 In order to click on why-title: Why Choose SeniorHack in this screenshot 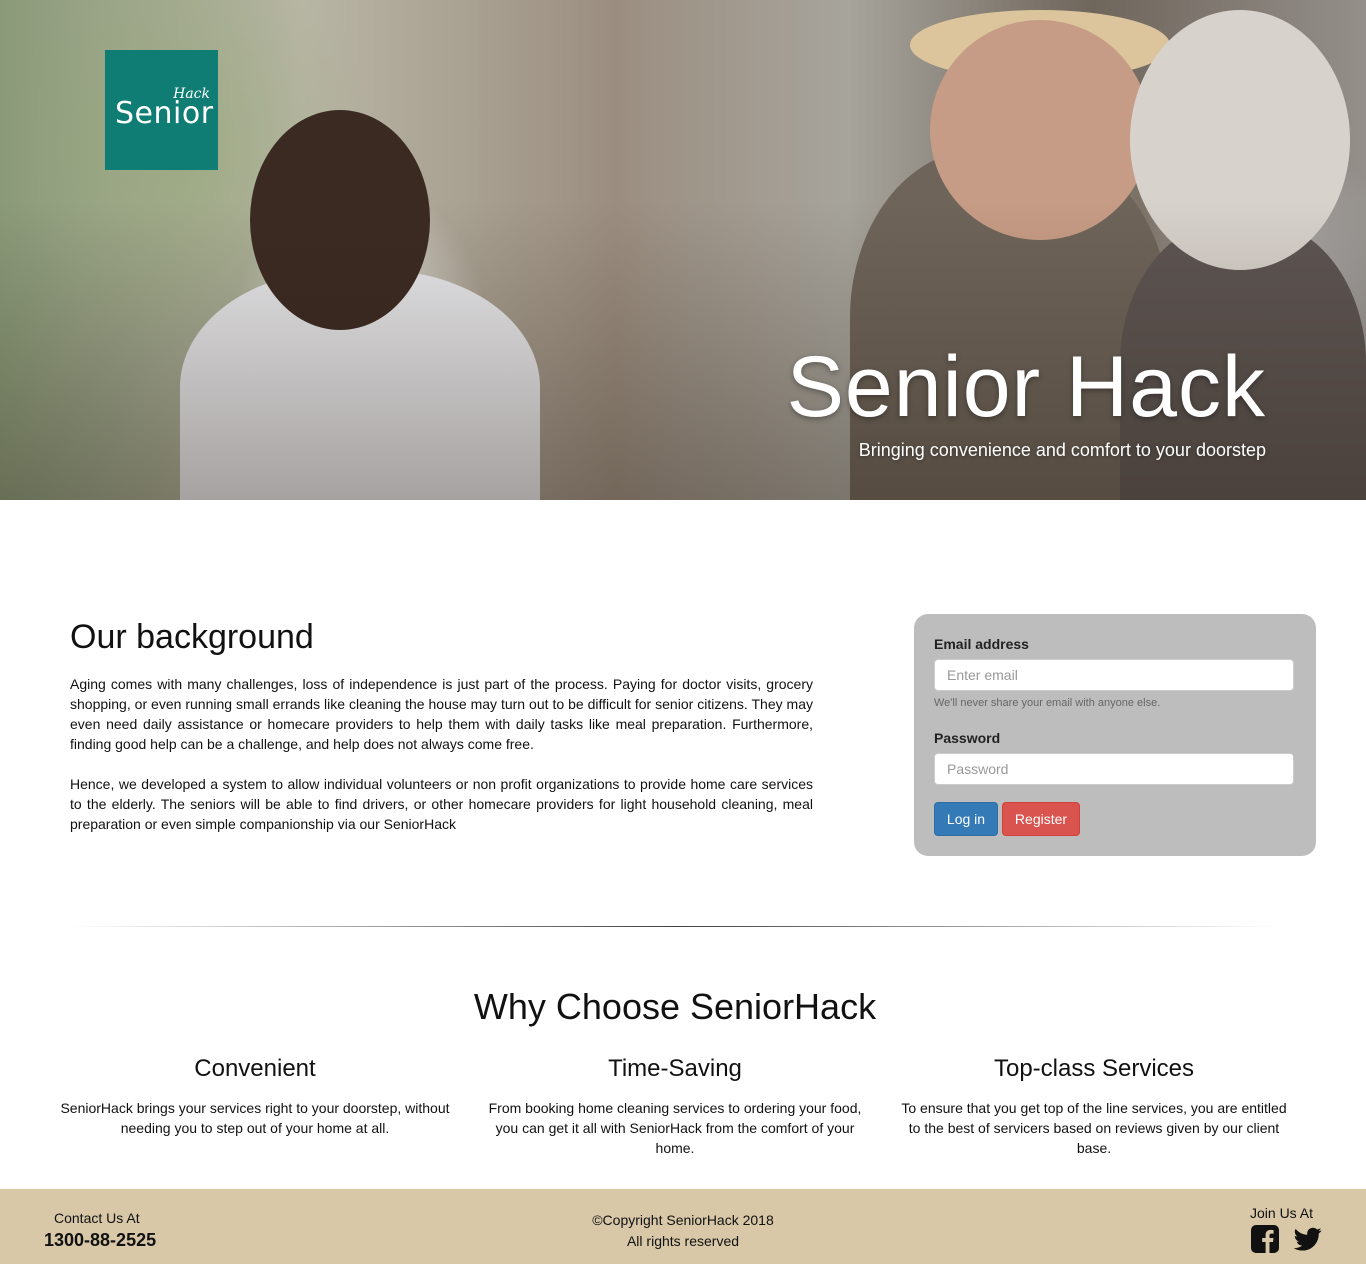, I will do `click(675, 1006)`.